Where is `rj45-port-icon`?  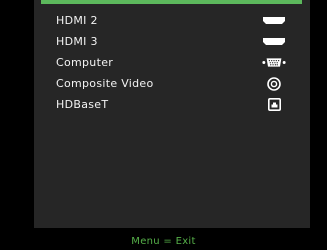
rj45-port-icon is located at coordinates (274, 104).